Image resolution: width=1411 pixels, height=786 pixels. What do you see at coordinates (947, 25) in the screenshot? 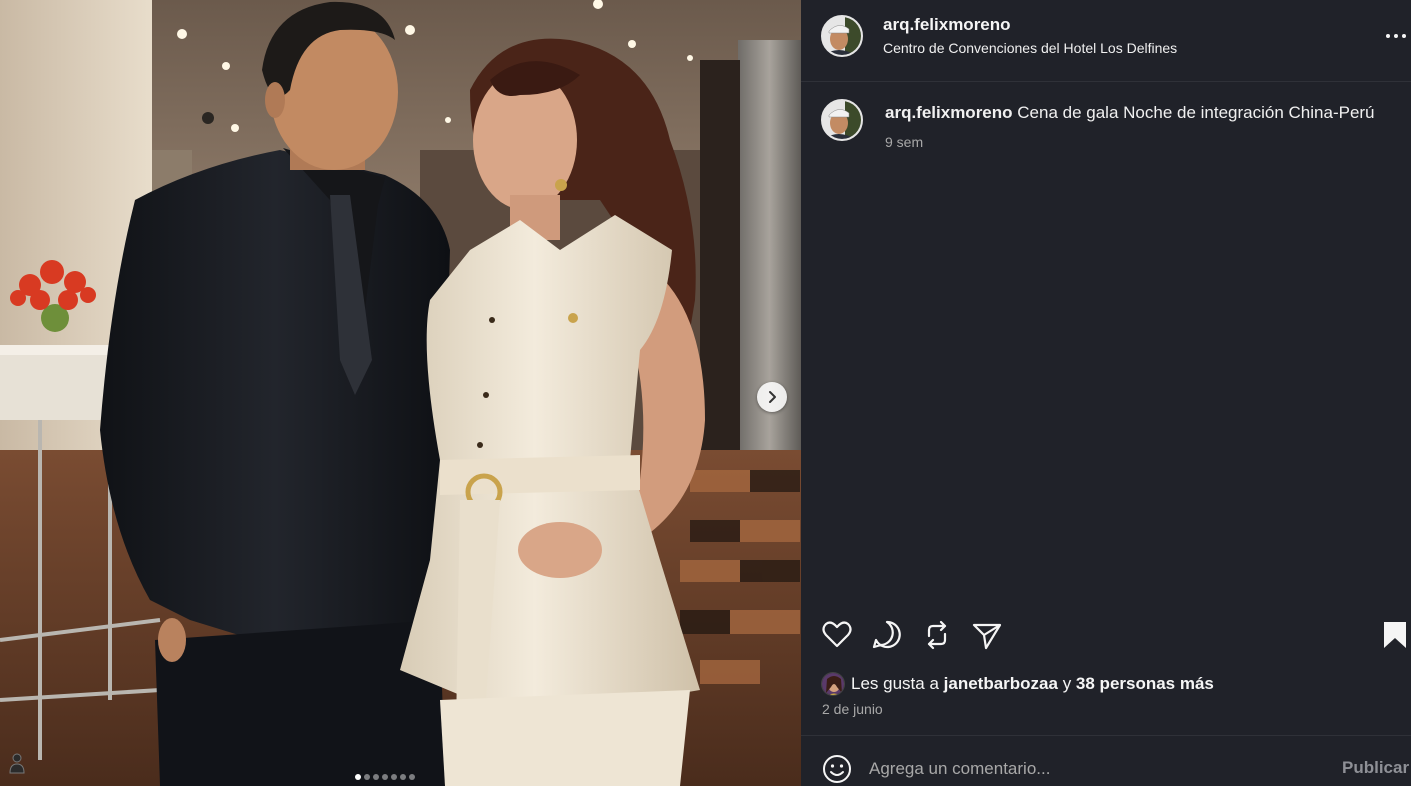
I see `post-author-username: arq.felixmoreno` at bounding box center [947, 25].